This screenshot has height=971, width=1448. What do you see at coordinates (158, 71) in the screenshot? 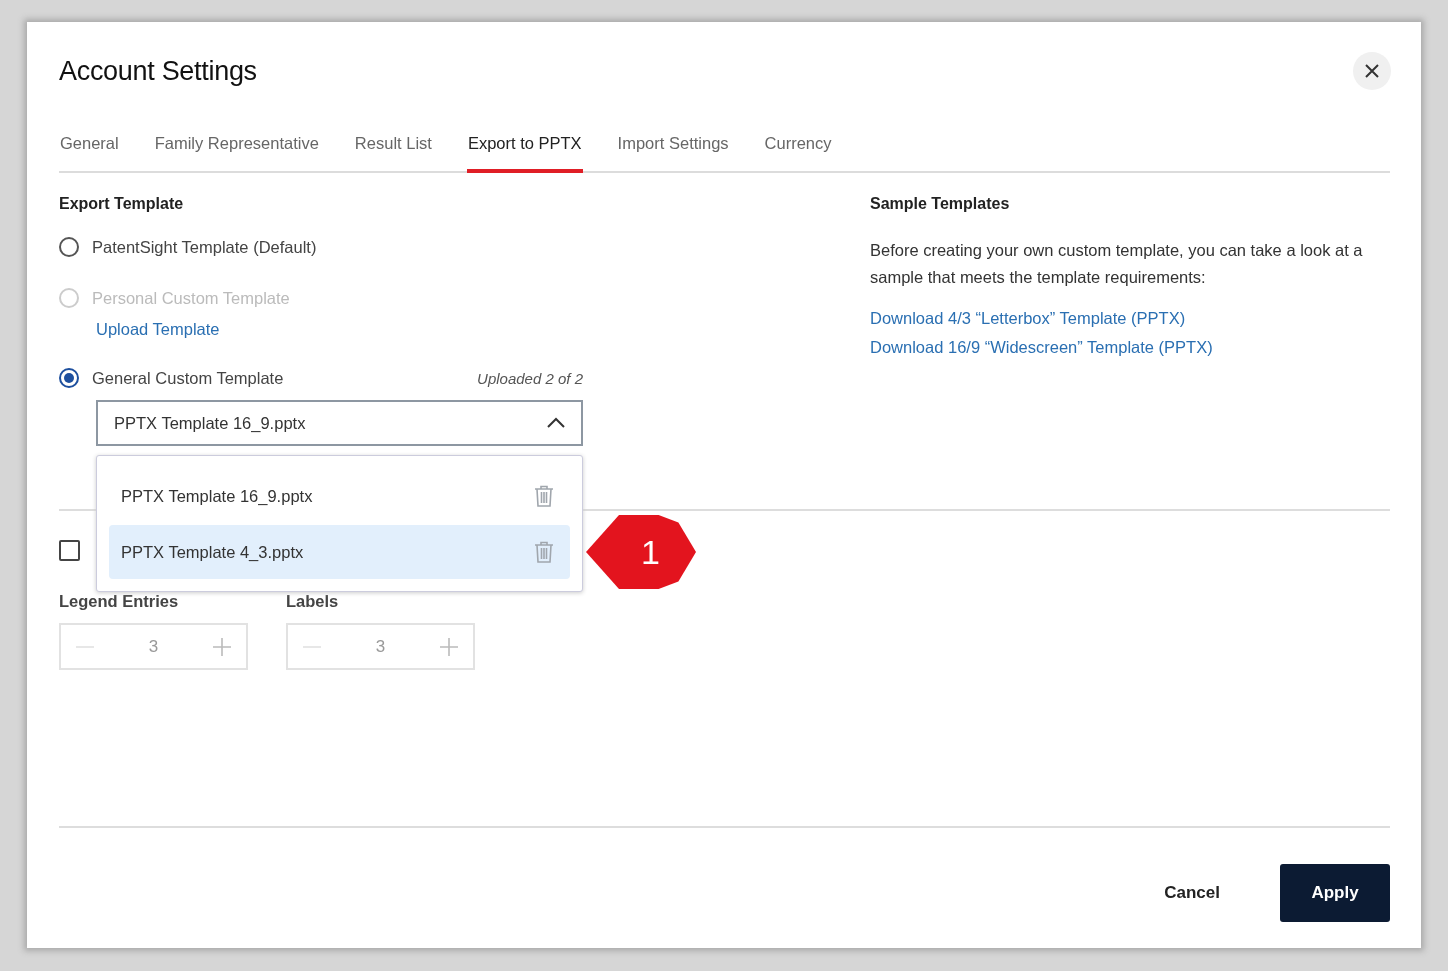
I see `dialog-title: Account Settings` at bounding box center [158, 71].